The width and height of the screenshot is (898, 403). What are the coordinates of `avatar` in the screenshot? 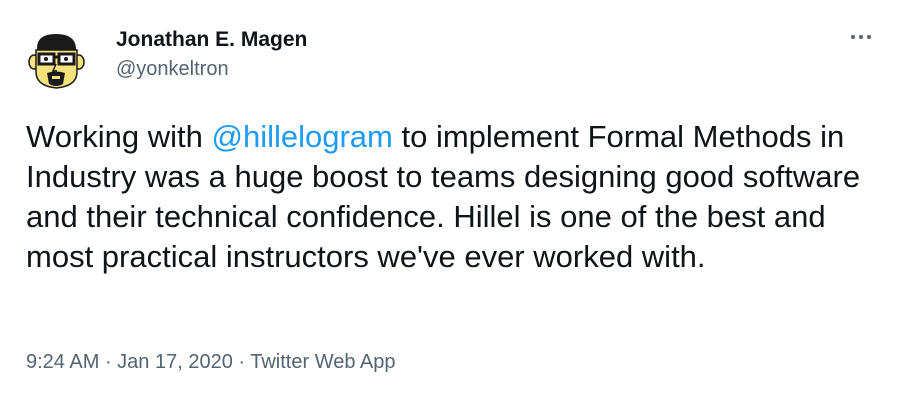 It's located at (56, 59).